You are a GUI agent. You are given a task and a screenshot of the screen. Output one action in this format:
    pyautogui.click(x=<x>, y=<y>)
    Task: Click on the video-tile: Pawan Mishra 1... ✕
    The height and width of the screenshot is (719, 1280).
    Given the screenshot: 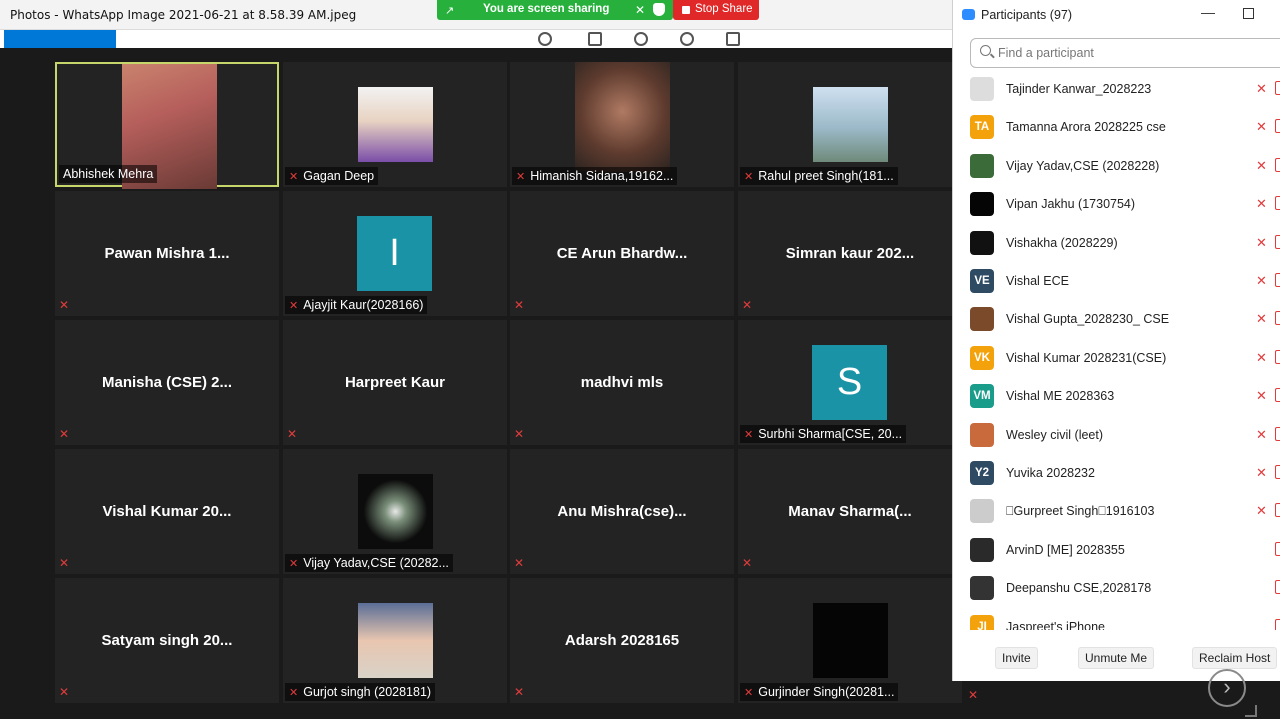 What is the action you would take?
    pyautogui.click(x=167, y=253)
    